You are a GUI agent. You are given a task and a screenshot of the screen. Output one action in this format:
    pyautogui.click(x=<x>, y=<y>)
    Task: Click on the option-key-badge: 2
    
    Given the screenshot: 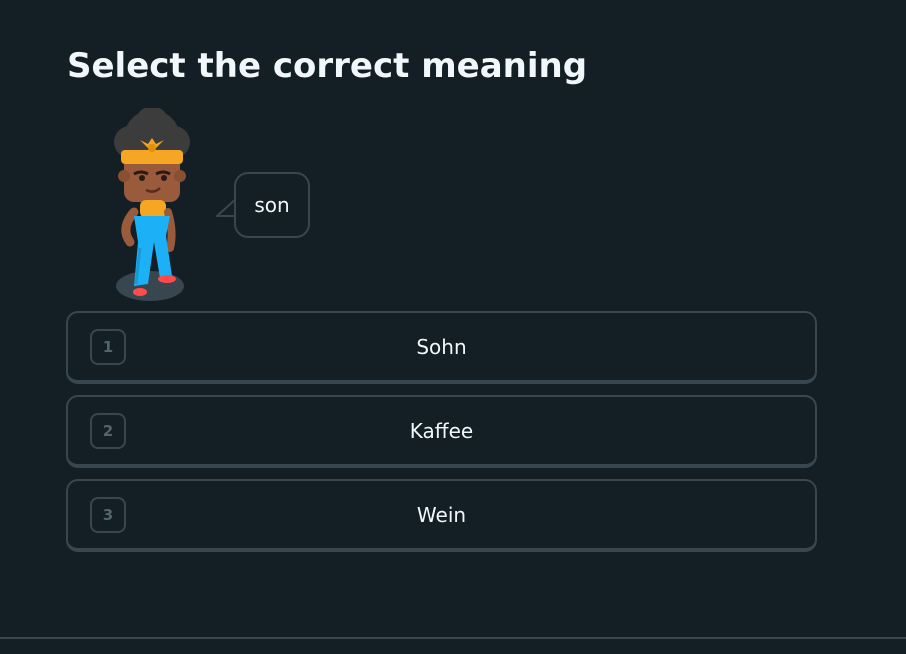 What is the action you would take?
    pyautogui.click(x=108, y=431)
    